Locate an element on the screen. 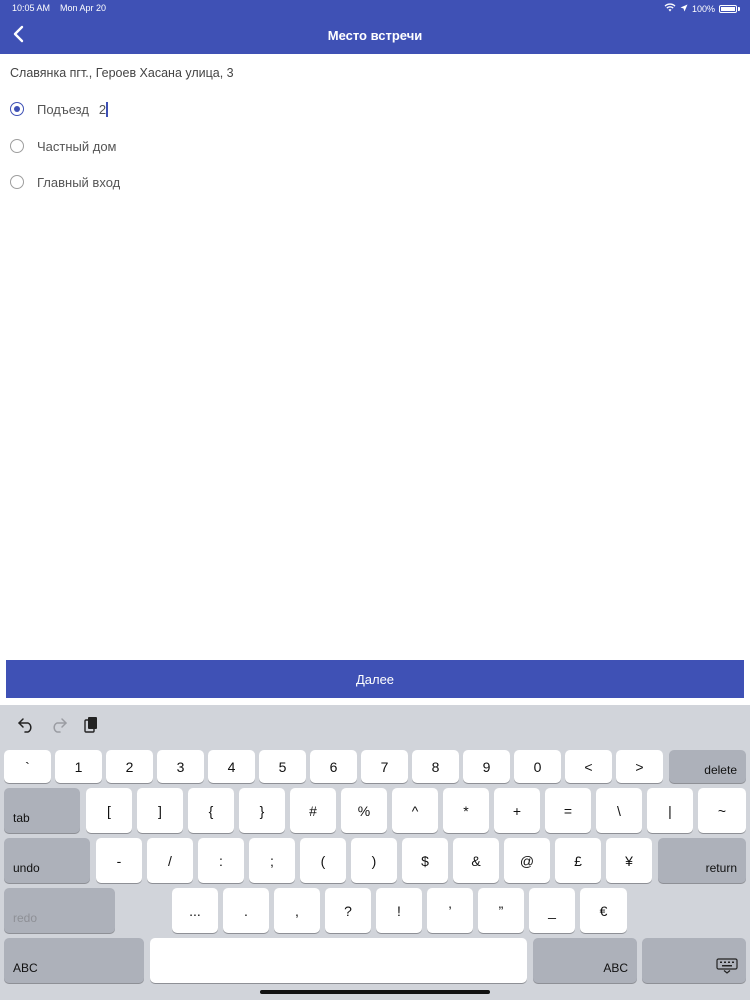 The image size is (750, 1000). key-underscore: _ is located at coordinates (552, 910).